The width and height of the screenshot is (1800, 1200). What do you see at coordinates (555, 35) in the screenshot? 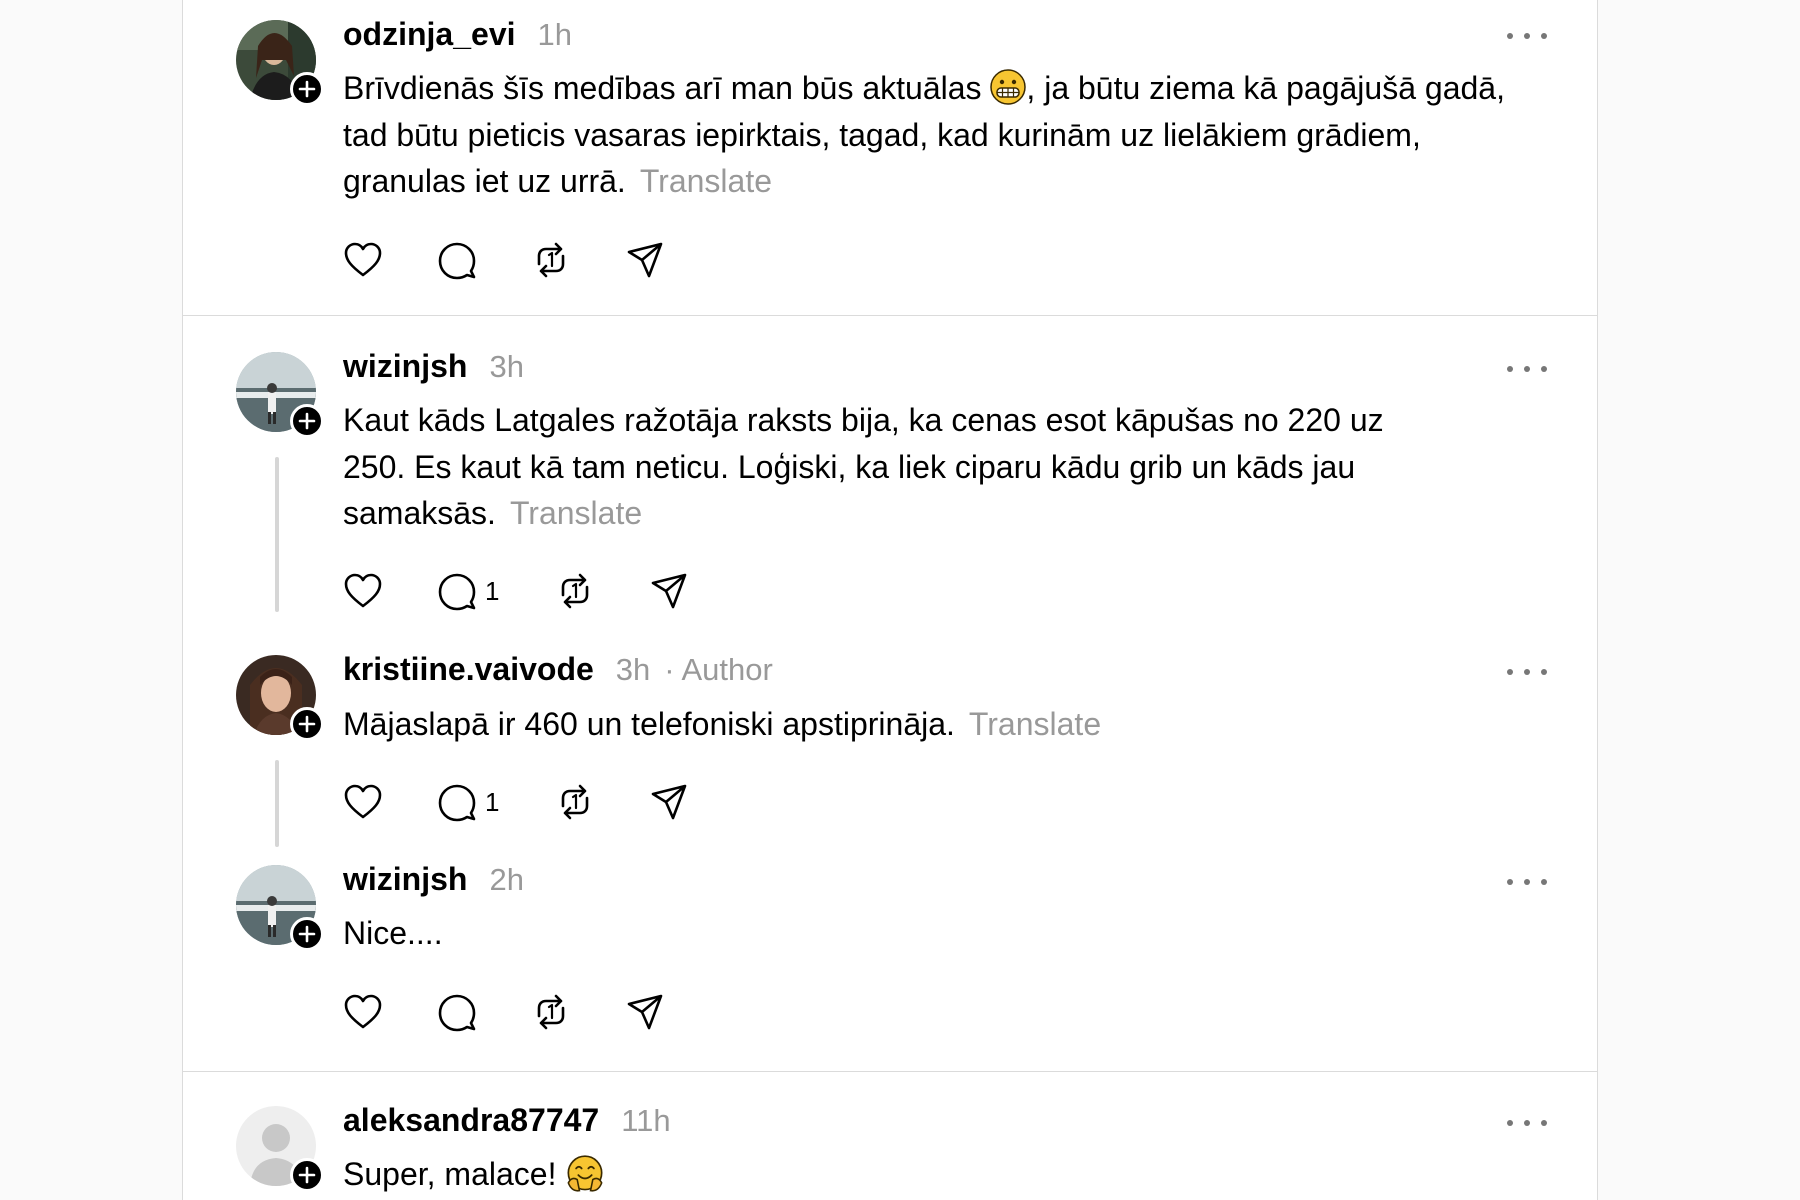
I see `timestamp: 1h` at bounding box center [555, 35].